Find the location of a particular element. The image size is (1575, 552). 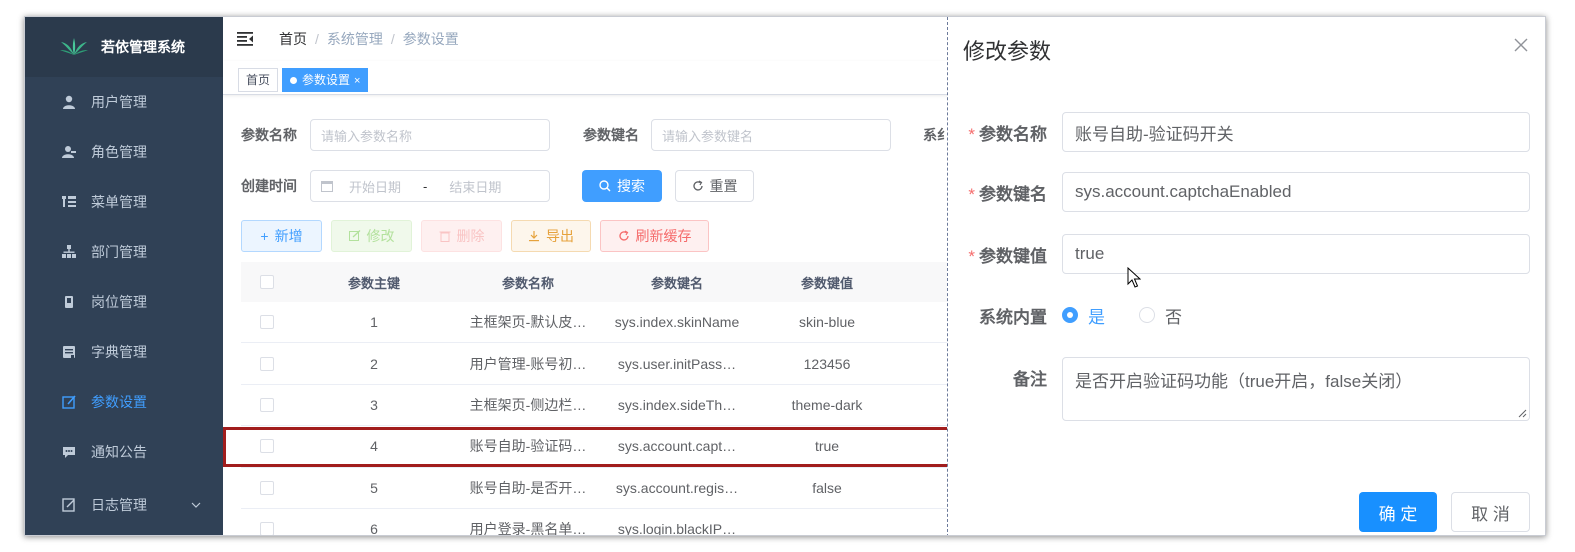

param-name-value: 账号自助-验证码开关 is located at coordinates (1154, 134).